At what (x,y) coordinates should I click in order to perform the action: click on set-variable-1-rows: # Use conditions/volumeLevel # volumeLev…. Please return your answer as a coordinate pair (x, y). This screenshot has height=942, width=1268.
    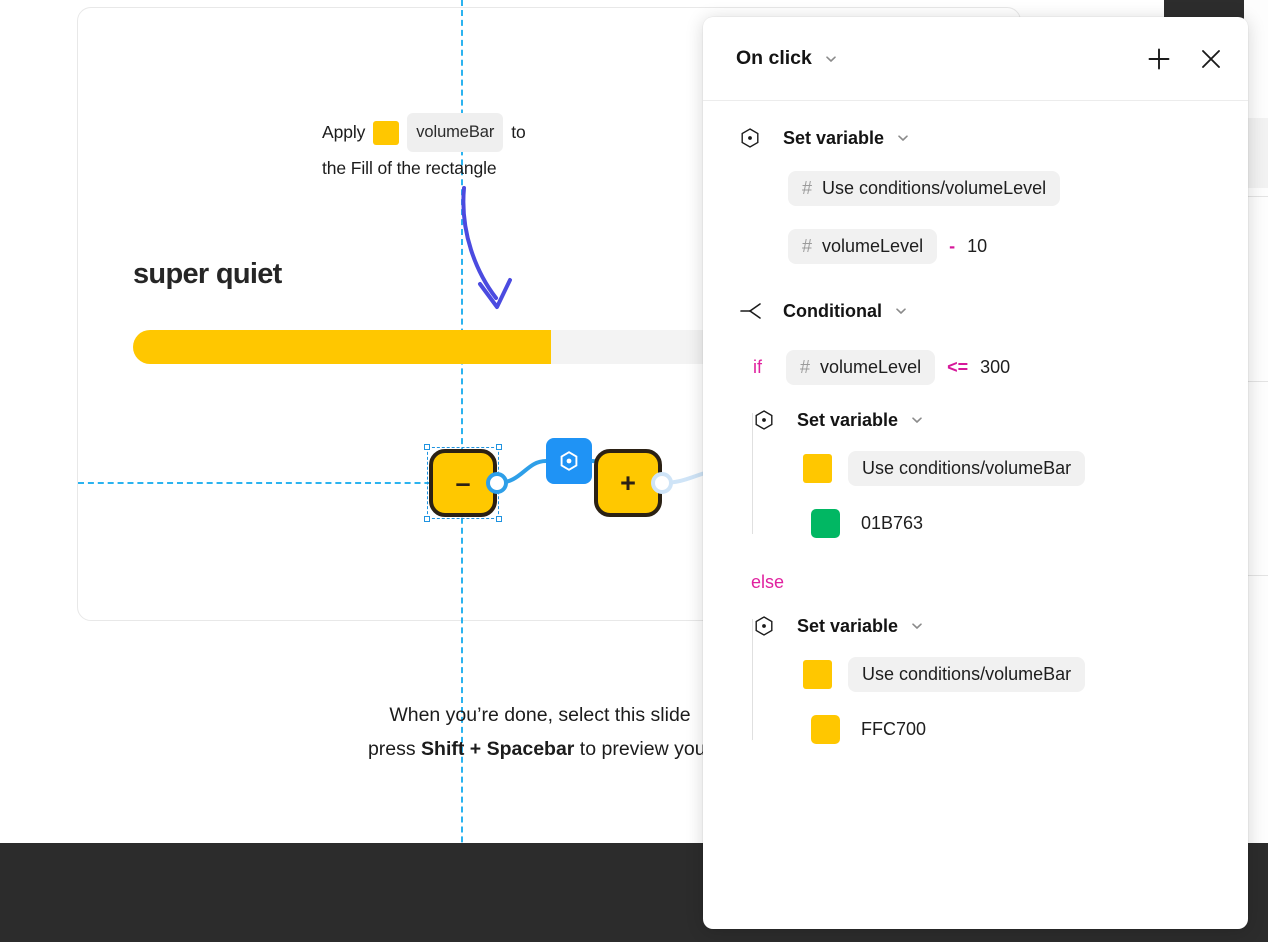
    Looking at the image, I should click on (1018, 217).